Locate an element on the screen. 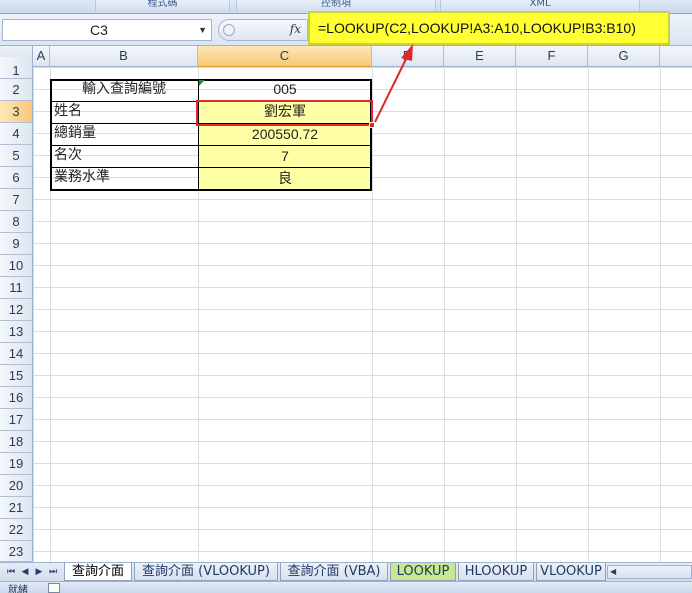 The image size is (692, 593). column-header-g: G is located at coordinates (624, 56).